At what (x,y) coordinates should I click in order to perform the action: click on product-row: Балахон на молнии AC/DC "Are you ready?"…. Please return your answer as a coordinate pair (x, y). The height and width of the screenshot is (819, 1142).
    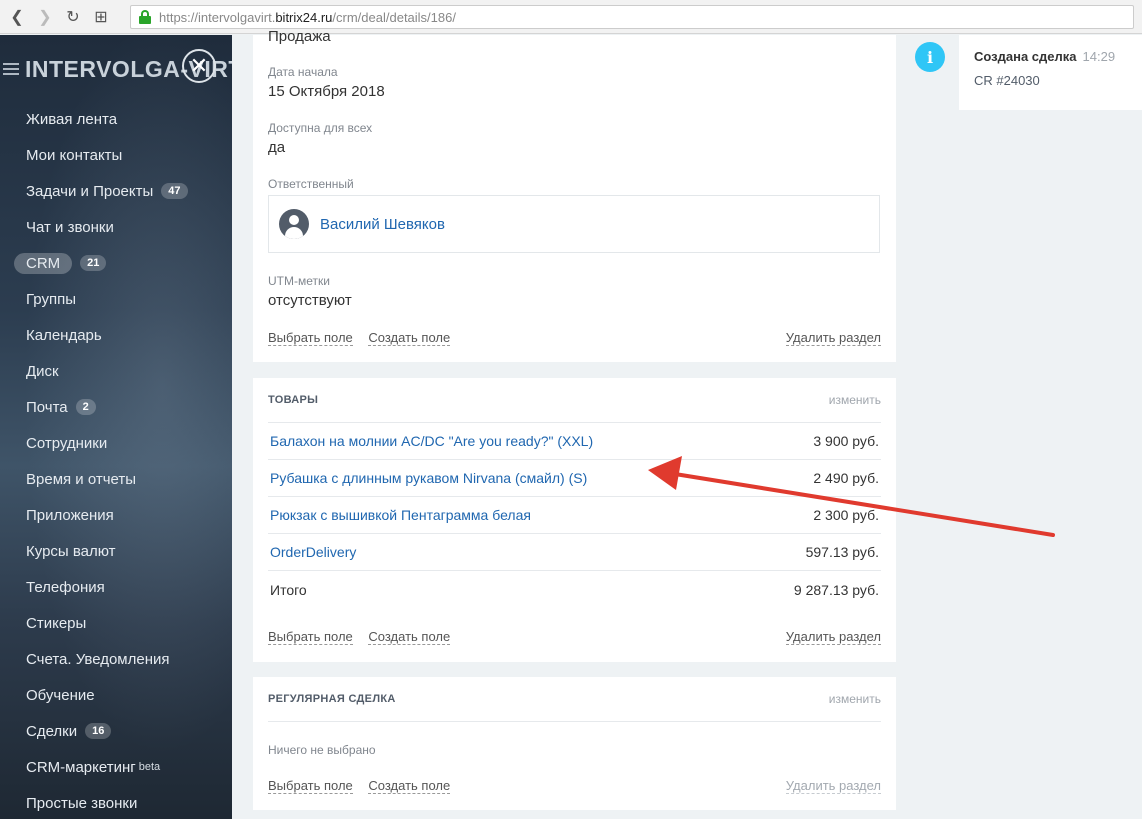
    Looking at the image, I should click on (574, 441).